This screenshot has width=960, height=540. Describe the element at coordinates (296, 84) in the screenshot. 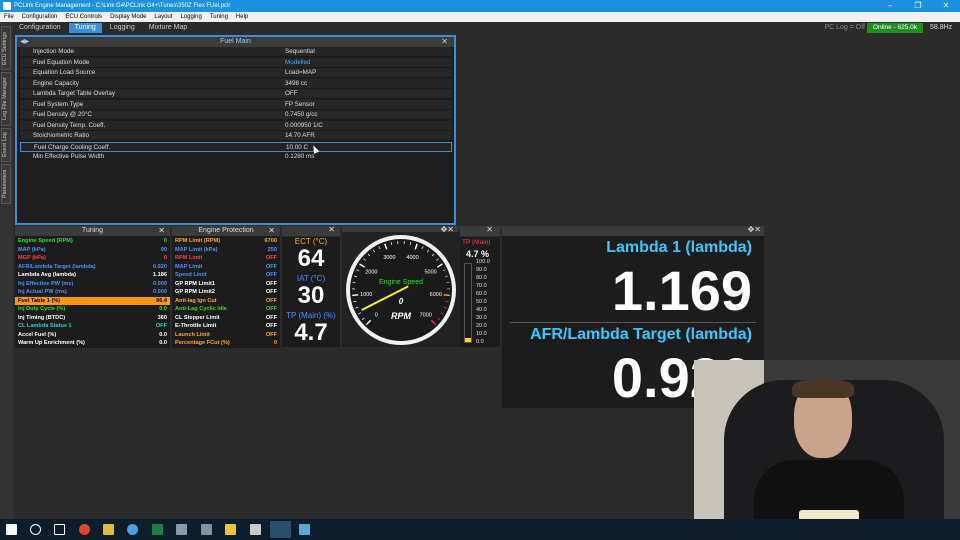

I see `setting-value: 3498 cc` at that location.